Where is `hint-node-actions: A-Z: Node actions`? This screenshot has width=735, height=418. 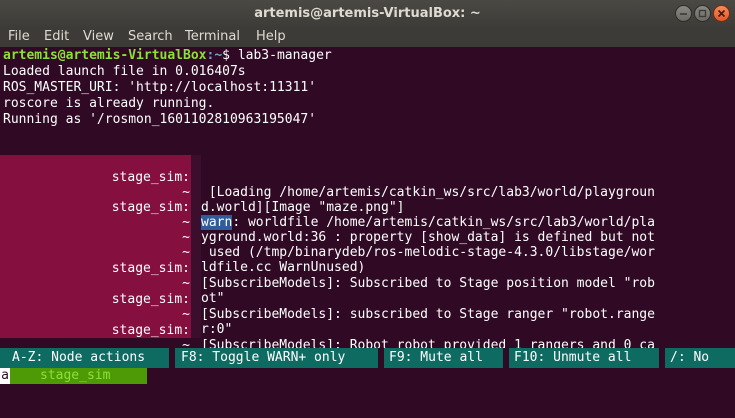 hint-node-actions: A-Z: Node actions is located at coordinates (79, 357).